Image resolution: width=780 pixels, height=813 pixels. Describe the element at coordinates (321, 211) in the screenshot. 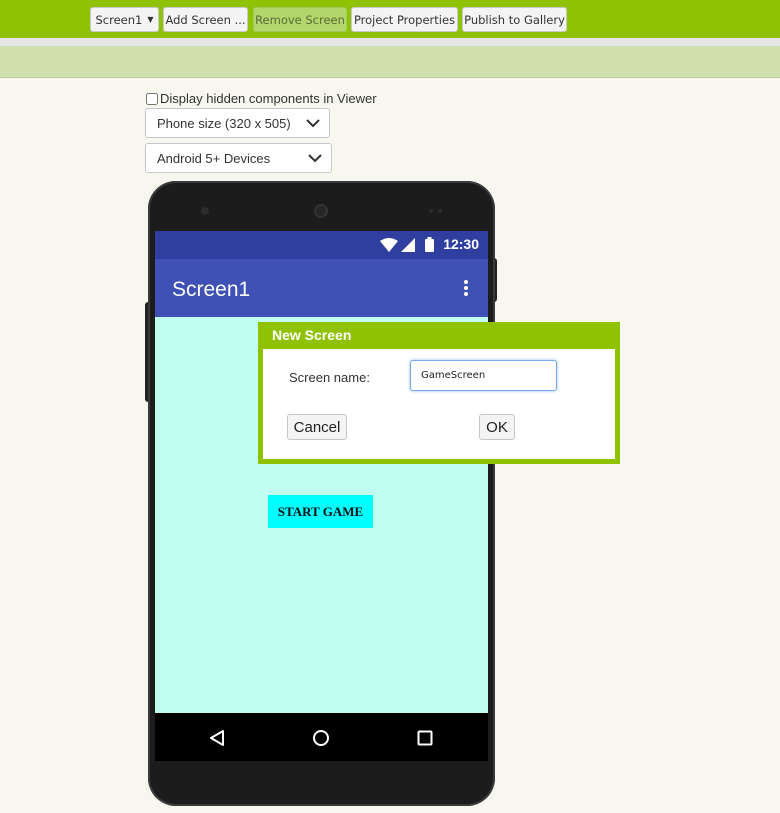

I see `speaker-icon` at that location.